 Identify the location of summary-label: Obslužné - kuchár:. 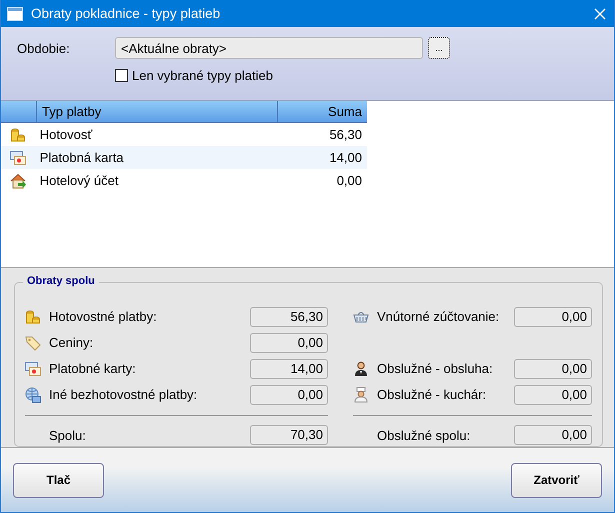
(432, 394).